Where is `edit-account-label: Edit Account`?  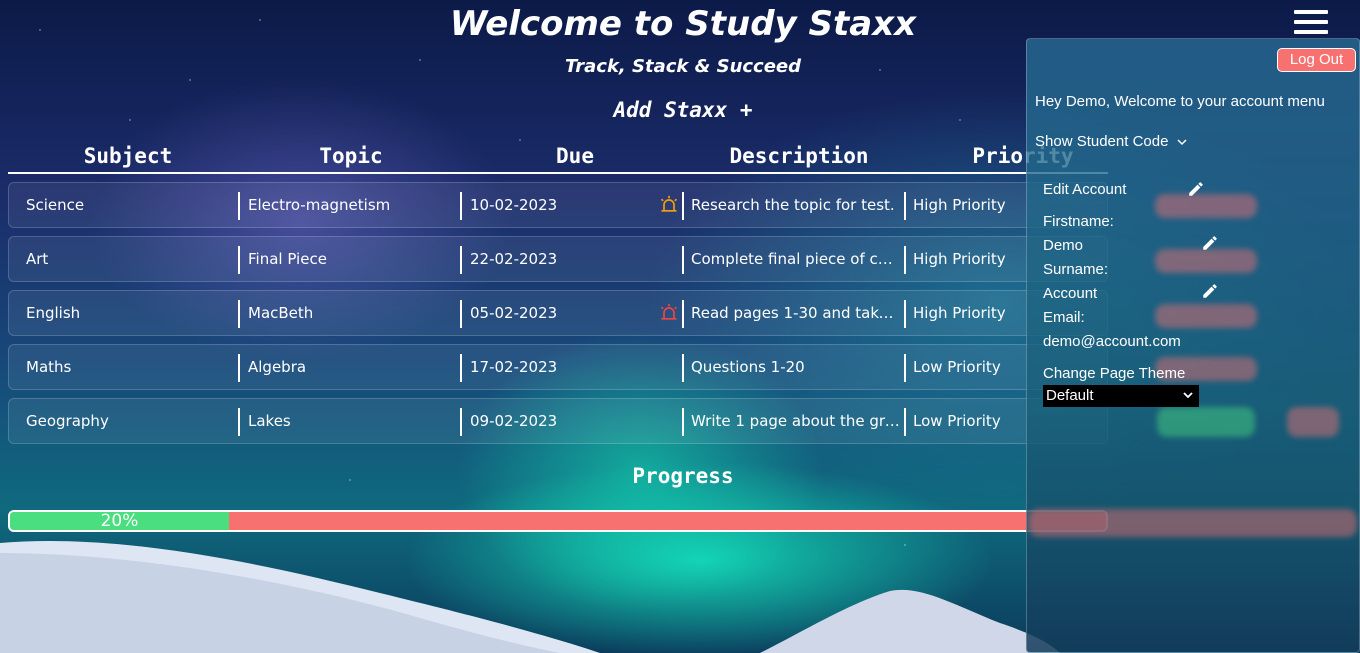 edit-account-label: Edit Account is located at coordinates (1085, 189).